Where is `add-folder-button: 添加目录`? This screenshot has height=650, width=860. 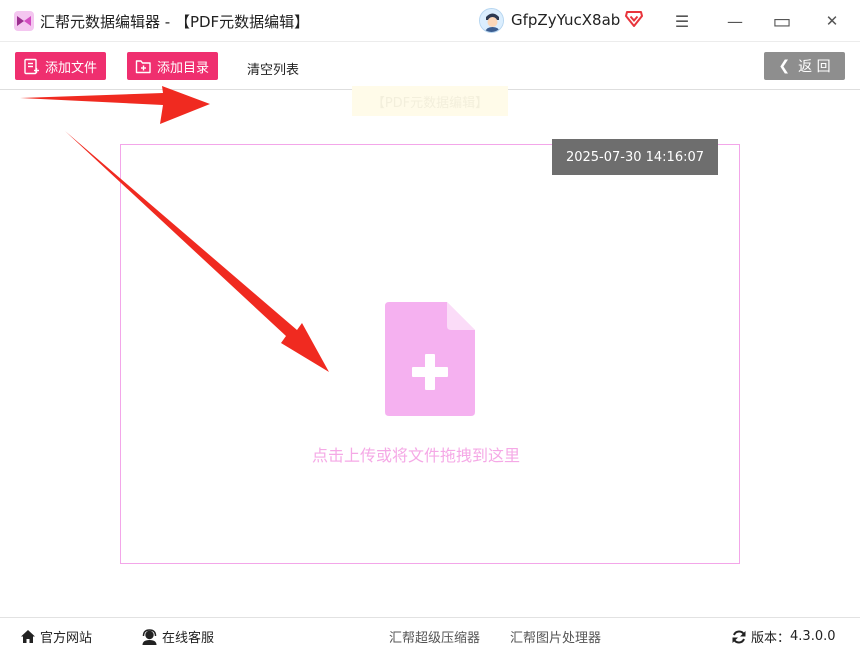
add-folder-button: 添加目录 is located at coordinates (173, 66).